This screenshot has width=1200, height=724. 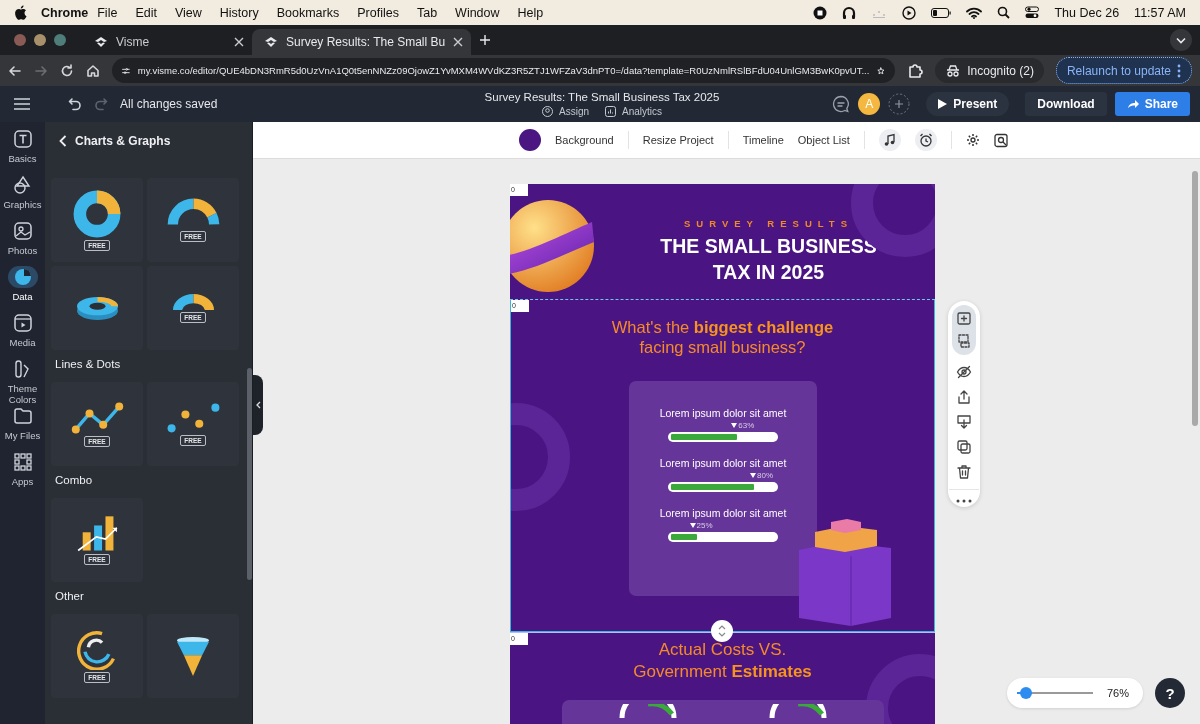 What do you see at coordinates (107, 12) in the screenshot?
I see `menu-item: File` at bounding box center [107, 12].